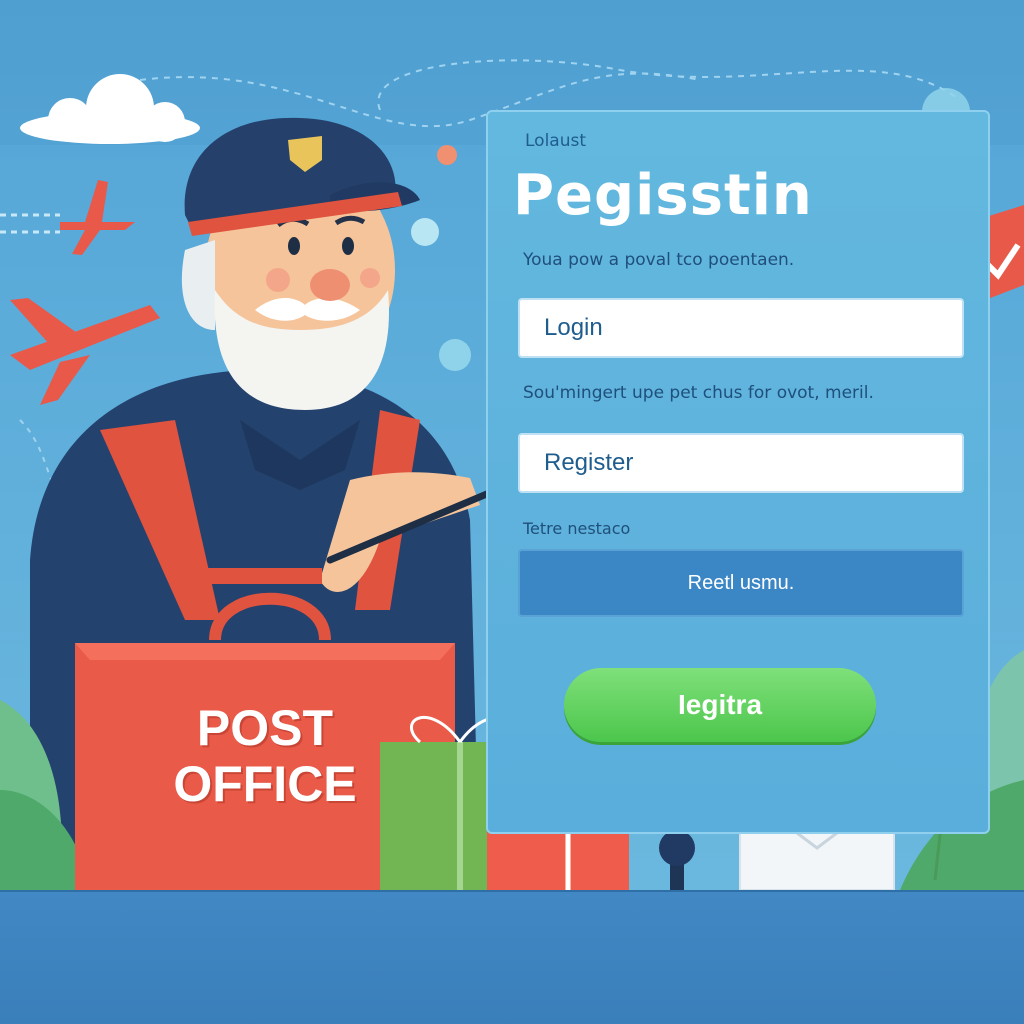 This screenshot has width=1024, height=1024. I want to click on footer-band, so click(512, 958).